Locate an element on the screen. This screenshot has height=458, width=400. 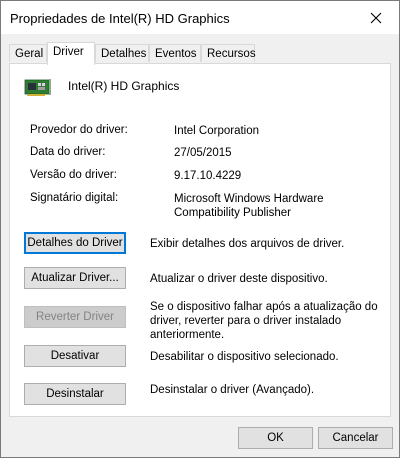
device-name: Intel(R) HD Graphics is located at coordinates (124, 86).